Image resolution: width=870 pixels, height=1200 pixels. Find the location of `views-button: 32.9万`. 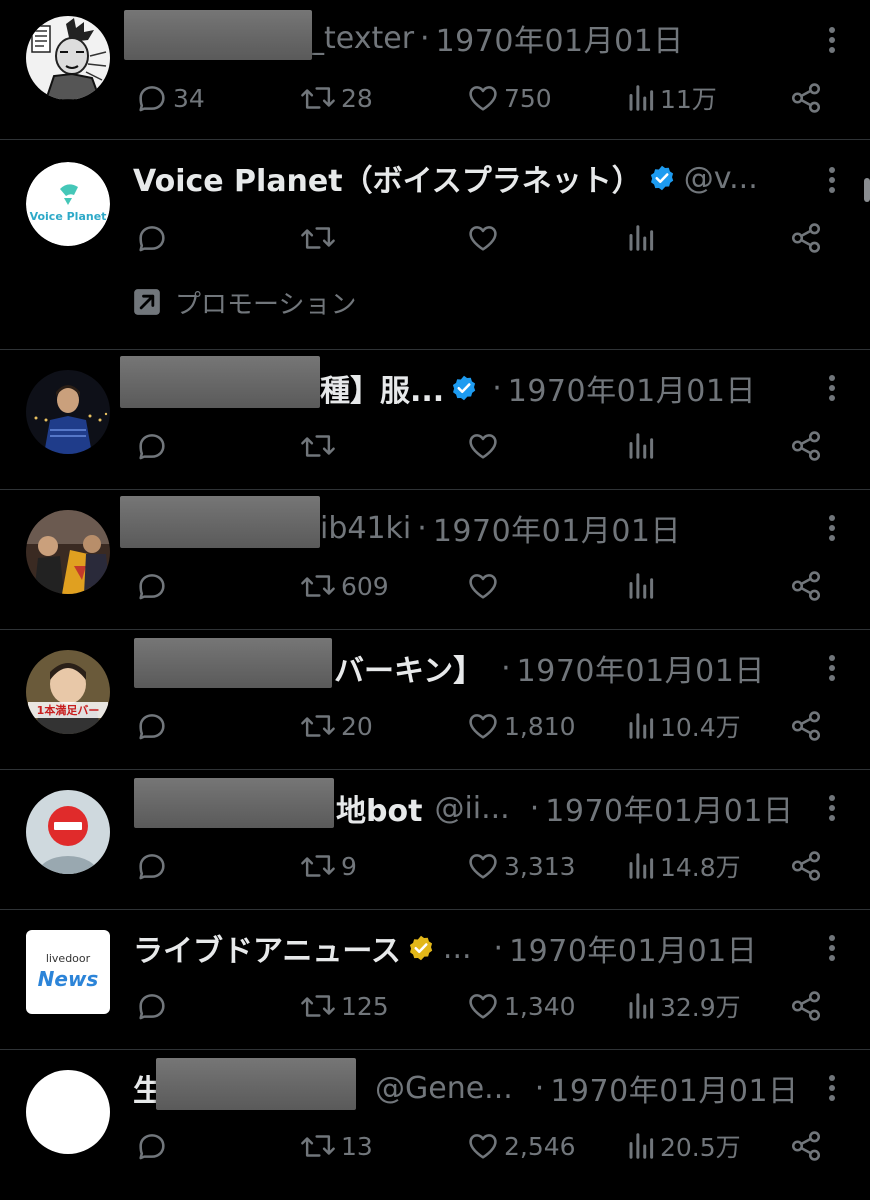

views-button: 32.9万 is located at coordinates (683, 1006).